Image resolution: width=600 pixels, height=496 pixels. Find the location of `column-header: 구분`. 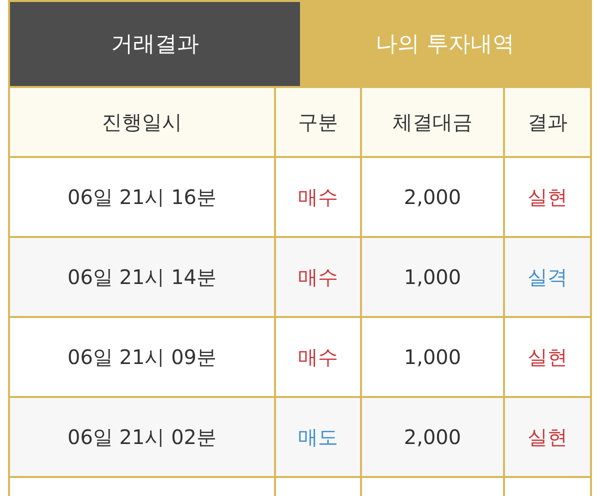

column-header: 구분 is located at coordinates (319, 123).